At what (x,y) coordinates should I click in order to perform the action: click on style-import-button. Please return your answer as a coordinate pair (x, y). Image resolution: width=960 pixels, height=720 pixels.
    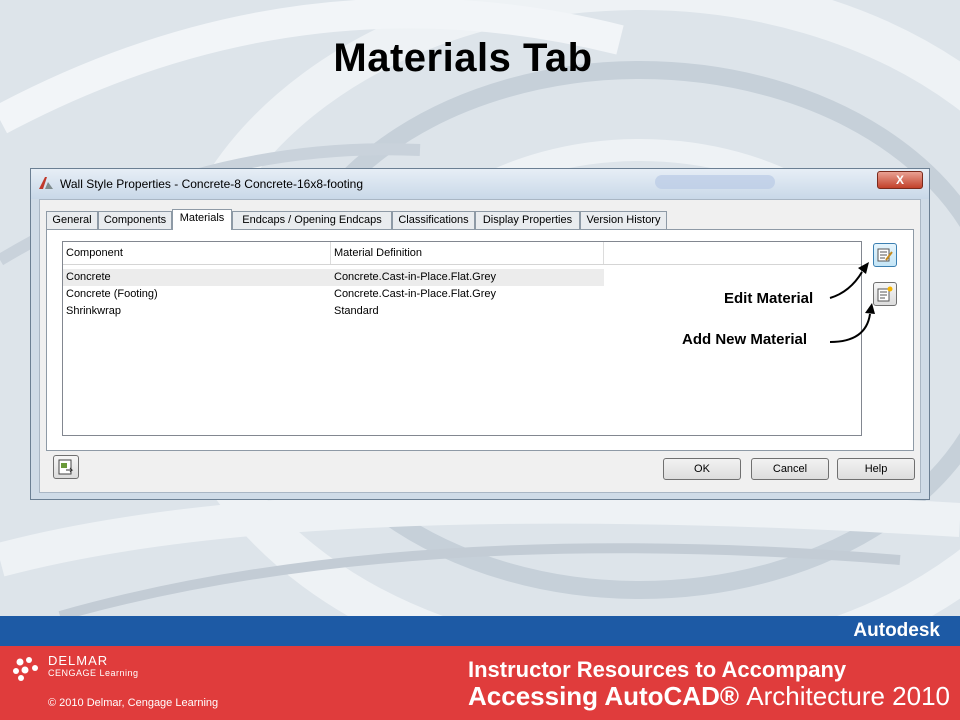
    Looking at the image, I should click on (66, 467).